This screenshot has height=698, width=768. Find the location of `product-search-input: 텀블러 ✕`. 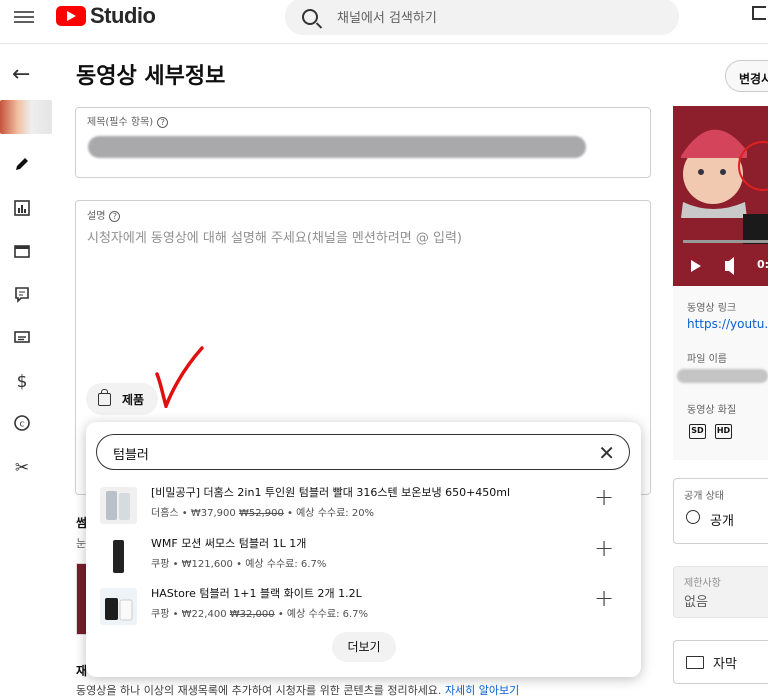

product-search-input: 텀블러 ✕ is located at coordinates (363, 452).